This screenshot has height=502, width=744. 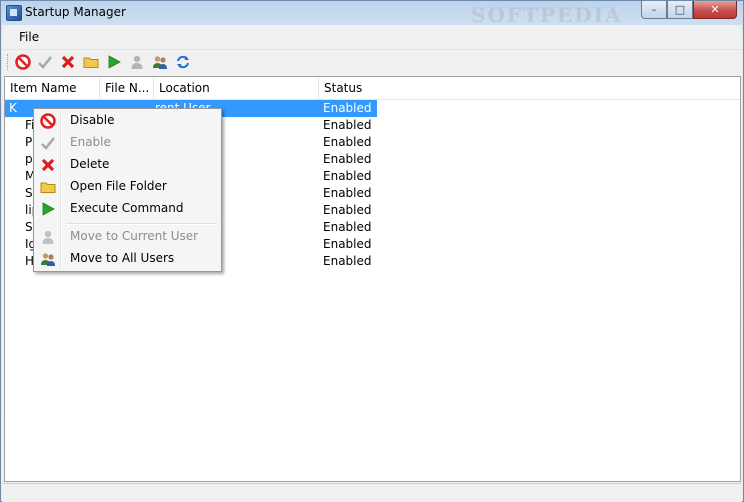 I want to click on caption-buttons: – □ ✕, so click(x=689, y=10).